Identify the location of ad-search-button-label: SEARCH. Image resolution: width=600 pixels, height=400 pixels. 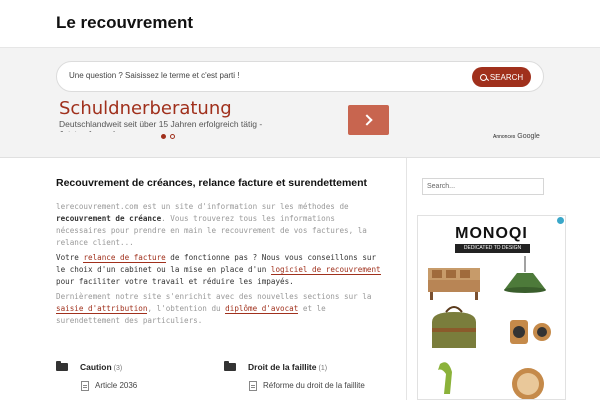
(506, 77).